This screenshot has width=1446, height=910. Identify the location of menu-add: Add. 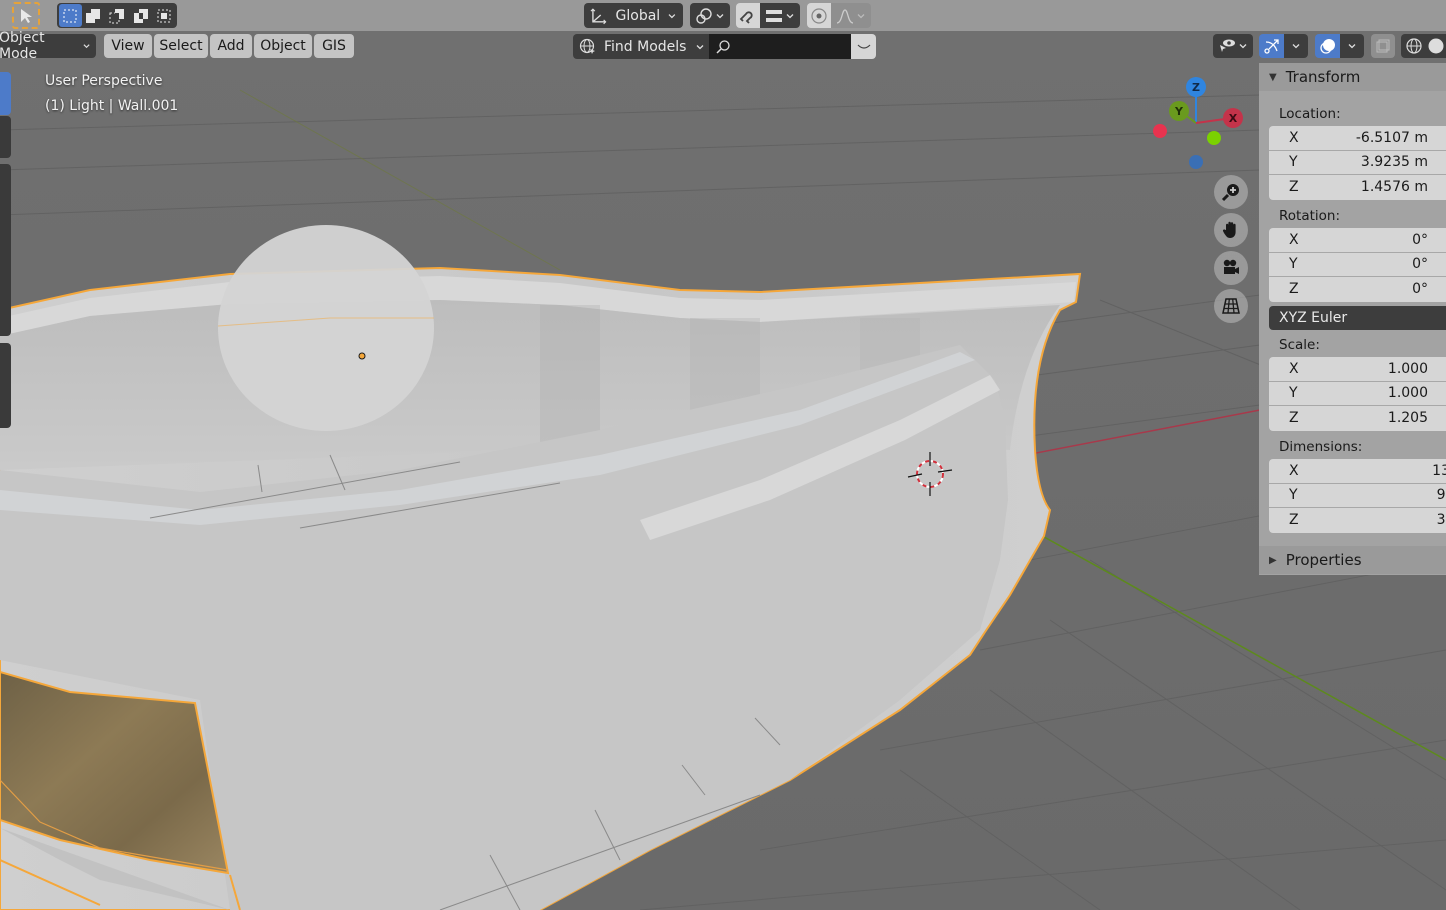
(231, 46).